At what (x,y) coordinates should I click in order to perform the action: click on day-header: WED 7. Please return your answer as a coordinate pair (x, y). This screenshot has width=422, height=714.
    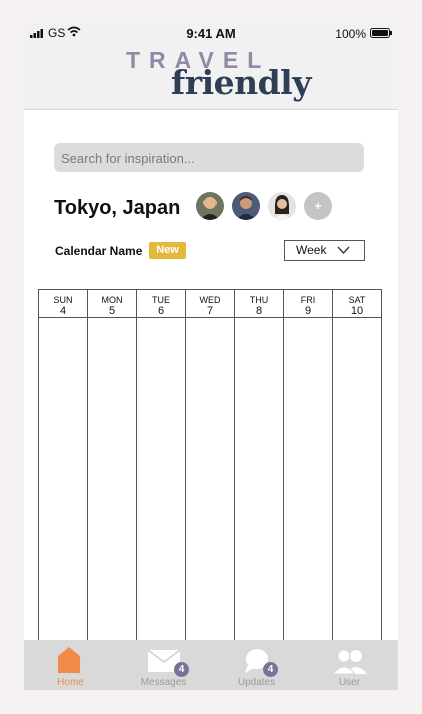
    Looking at the image, I should click on (210, 304).